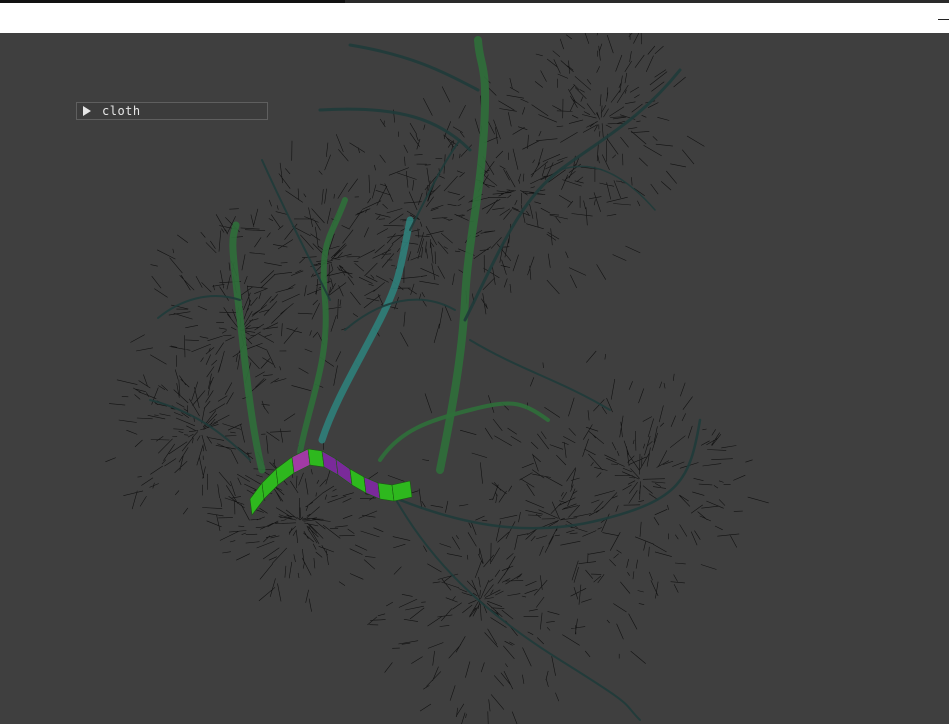 This screenshot has width=949, height=724. Describe the element at coordinates (331, 482) in the screenshot. I see `cloth-strip` at that location.